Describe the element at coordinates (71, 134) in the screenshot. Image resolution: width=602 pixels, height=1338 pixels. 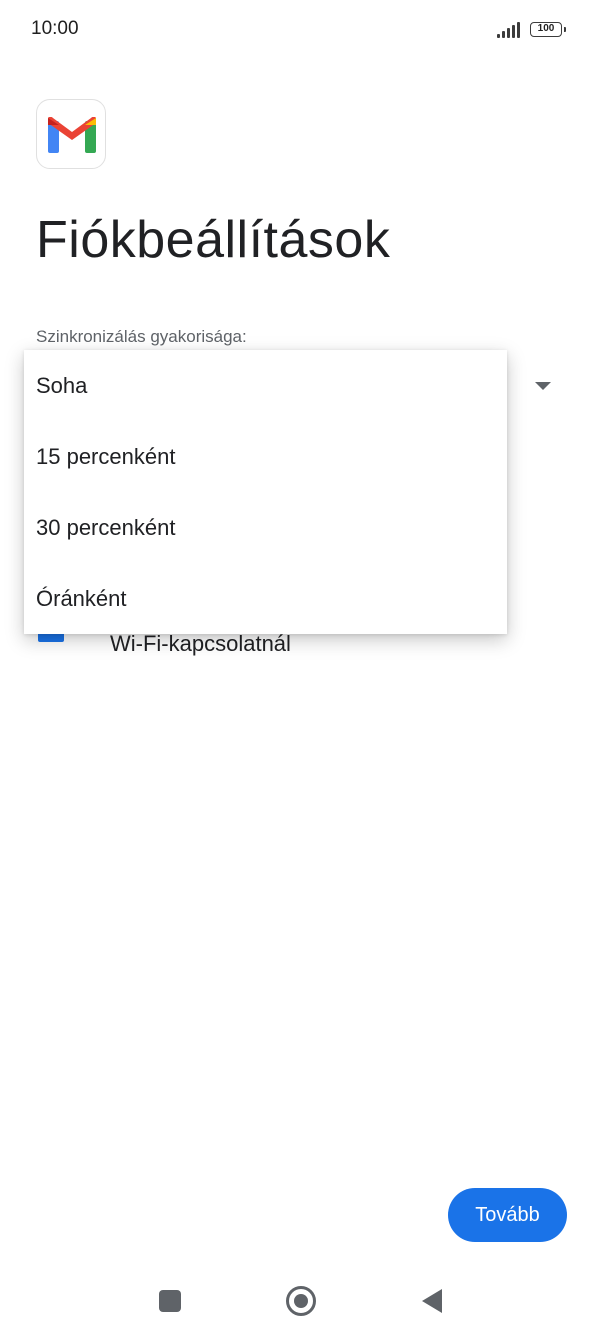
I see `gmail-icon` at that location.